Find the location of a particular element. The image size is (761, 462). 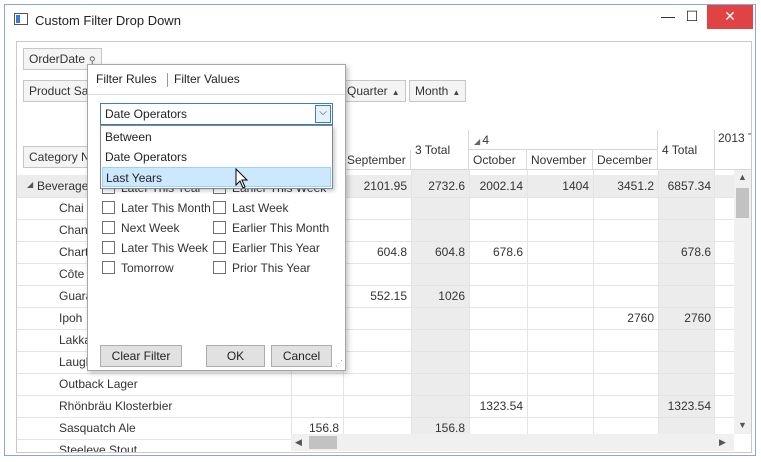

table-cell: 2732.6 is located at coordinates (440, 186).